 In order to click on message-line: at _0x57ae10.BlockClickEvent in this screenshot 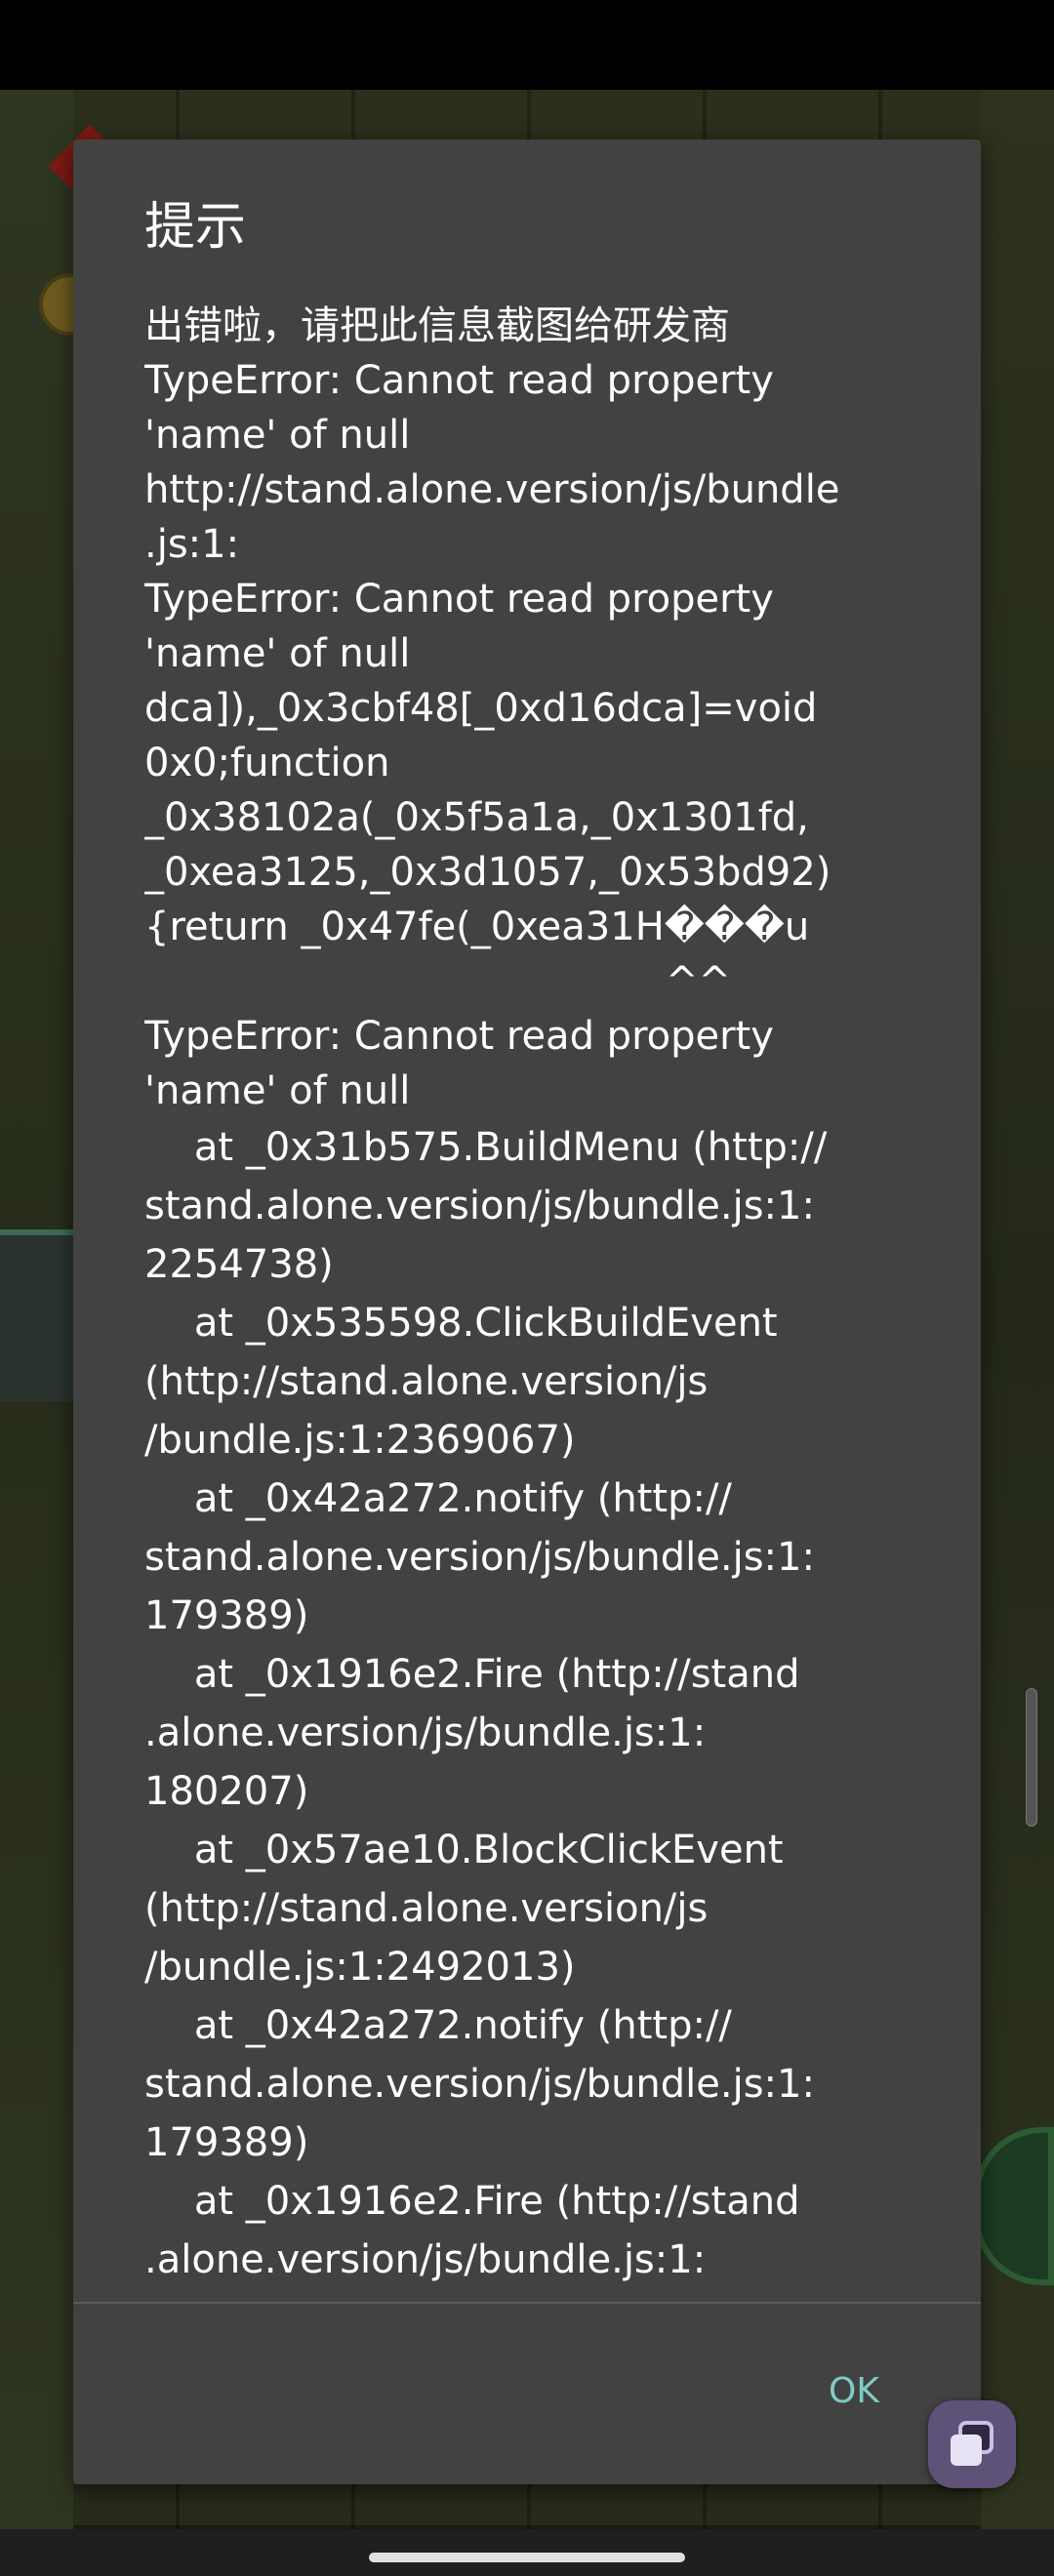, I will do `click(464, 1850)`.